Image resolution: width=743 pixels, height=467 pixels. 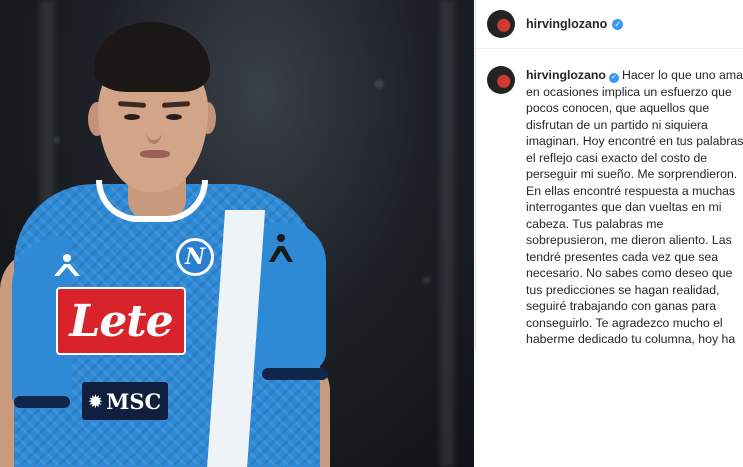 I want to click on player-nose, so click(x=154, y=131).